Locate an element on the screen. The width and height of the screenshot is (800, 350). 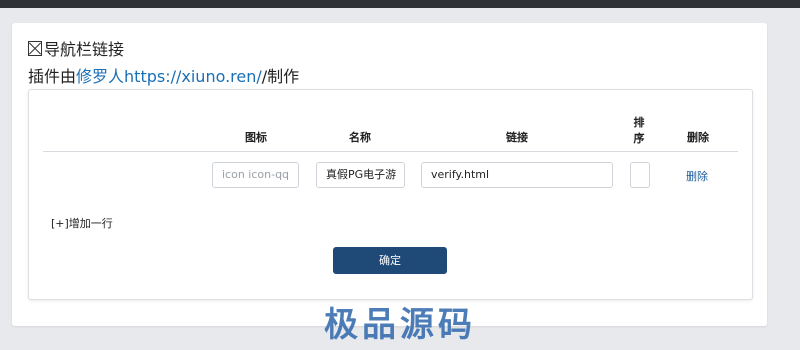
icon-class-input: icon icon-qq is located at coordinates (255, 175).